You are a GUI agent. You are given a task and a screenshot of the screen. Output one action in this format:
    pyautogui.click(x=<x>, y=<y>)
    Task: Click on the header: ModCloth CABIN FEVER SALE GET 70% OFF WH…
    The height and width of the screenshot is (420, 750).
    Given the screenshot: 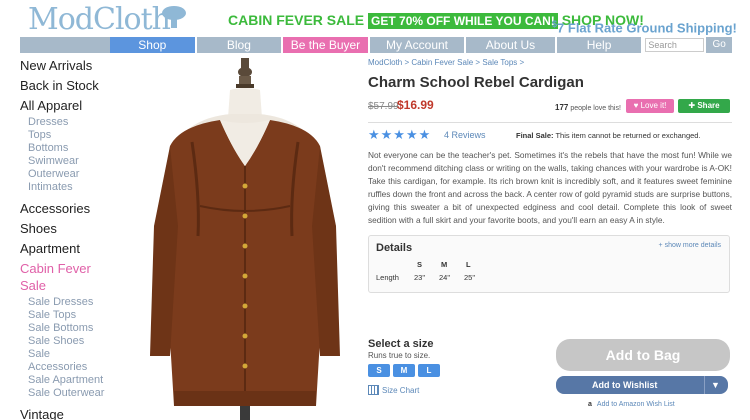 What is the action you would take?
    pyautogui.click(x=375, y=18)
    